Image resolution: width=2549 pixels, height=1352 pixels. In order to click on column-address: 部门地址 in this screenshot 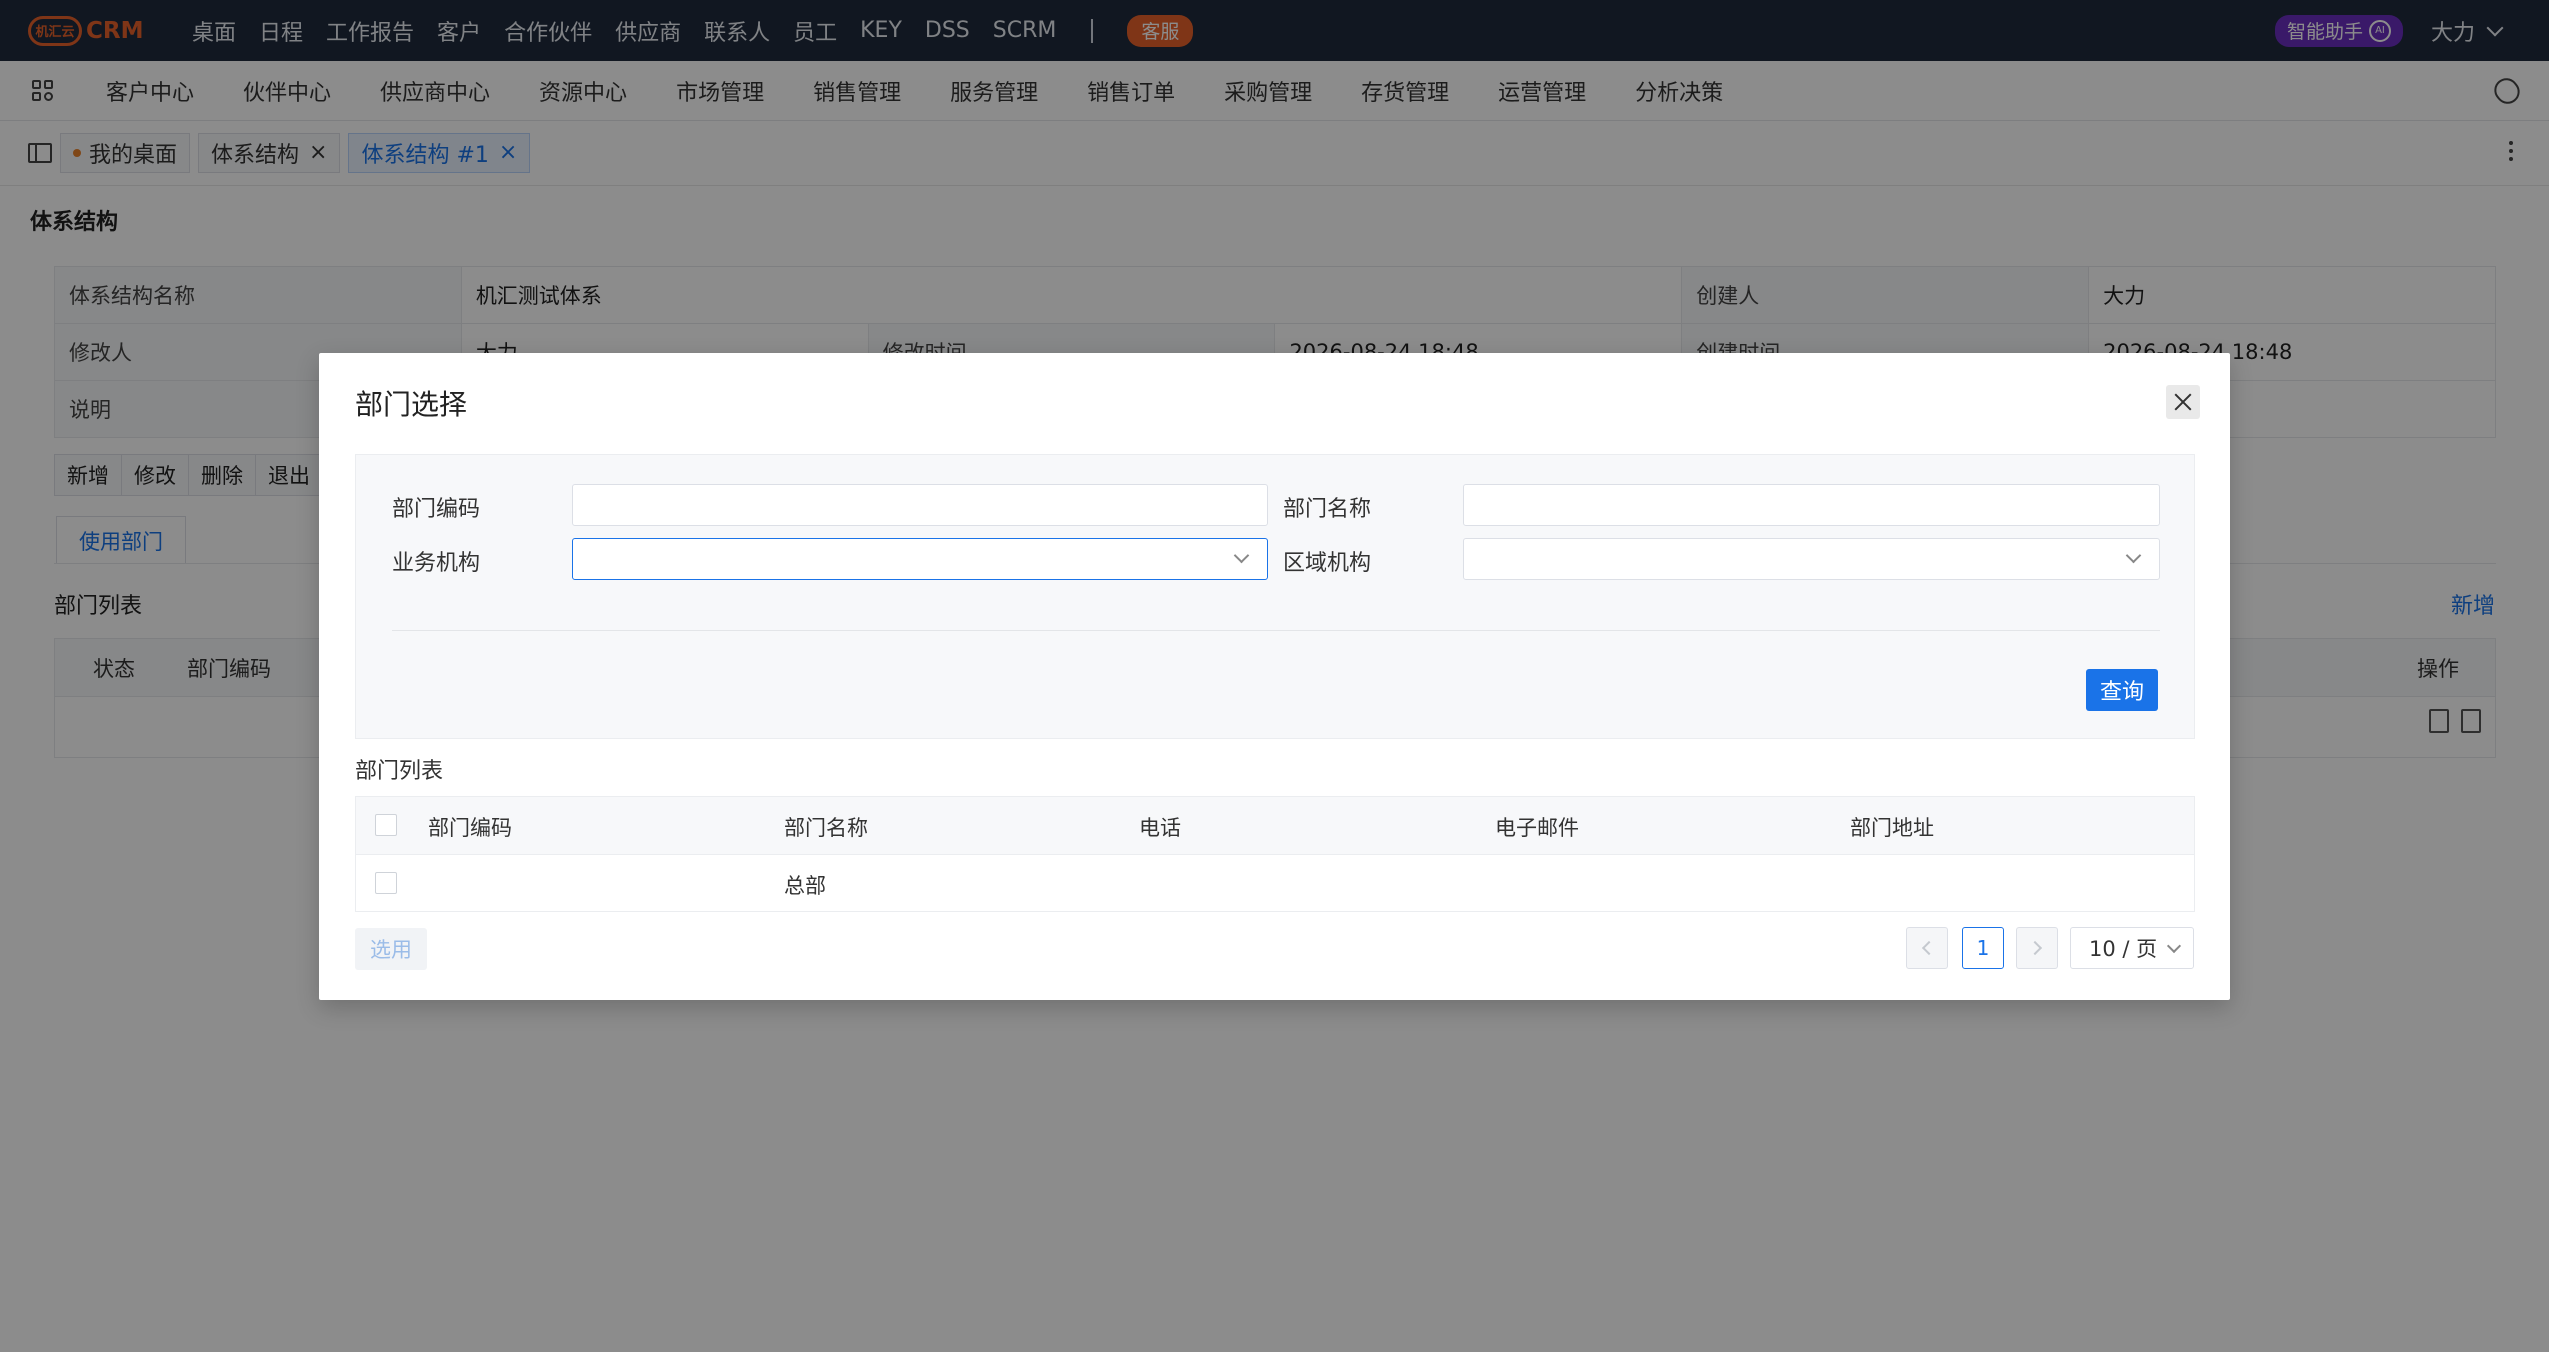, I will do `click(1892, 828)`.